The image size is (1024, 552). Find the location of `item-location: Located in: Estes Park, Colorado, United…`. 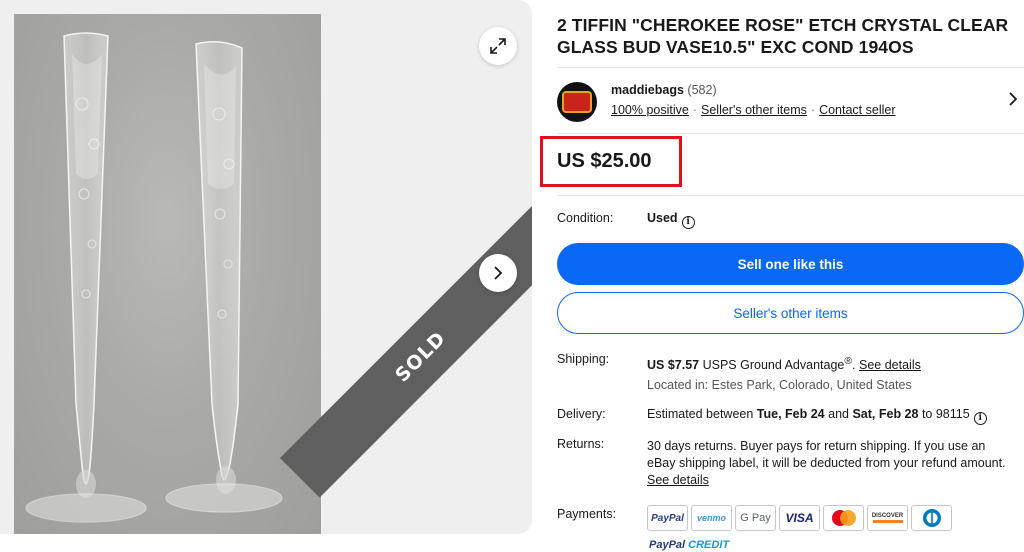

item-location: Located in: Estes Park, Colorado, United… is located at coordinates (779, 385).